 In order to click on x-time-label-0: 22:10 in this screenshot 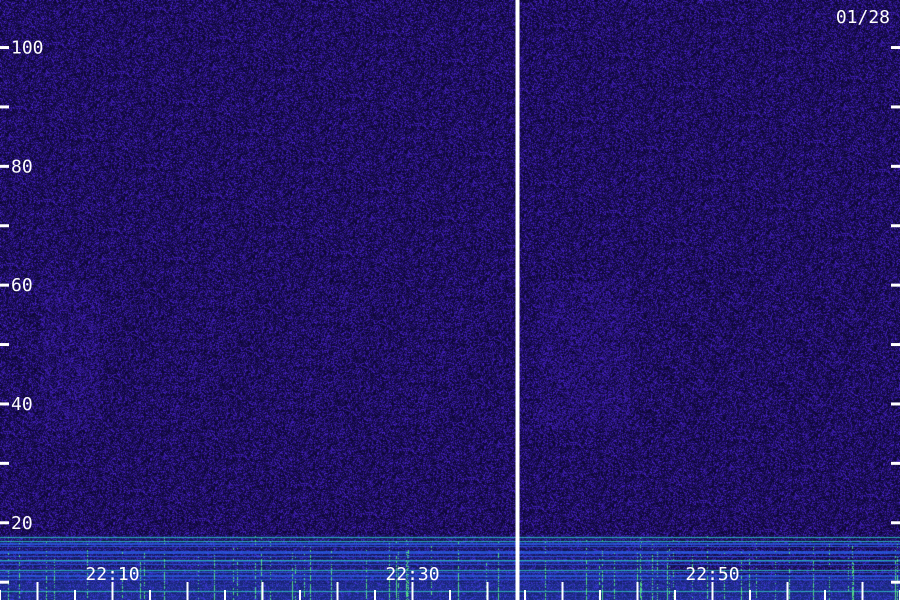, I will do `click(112, 574)`.